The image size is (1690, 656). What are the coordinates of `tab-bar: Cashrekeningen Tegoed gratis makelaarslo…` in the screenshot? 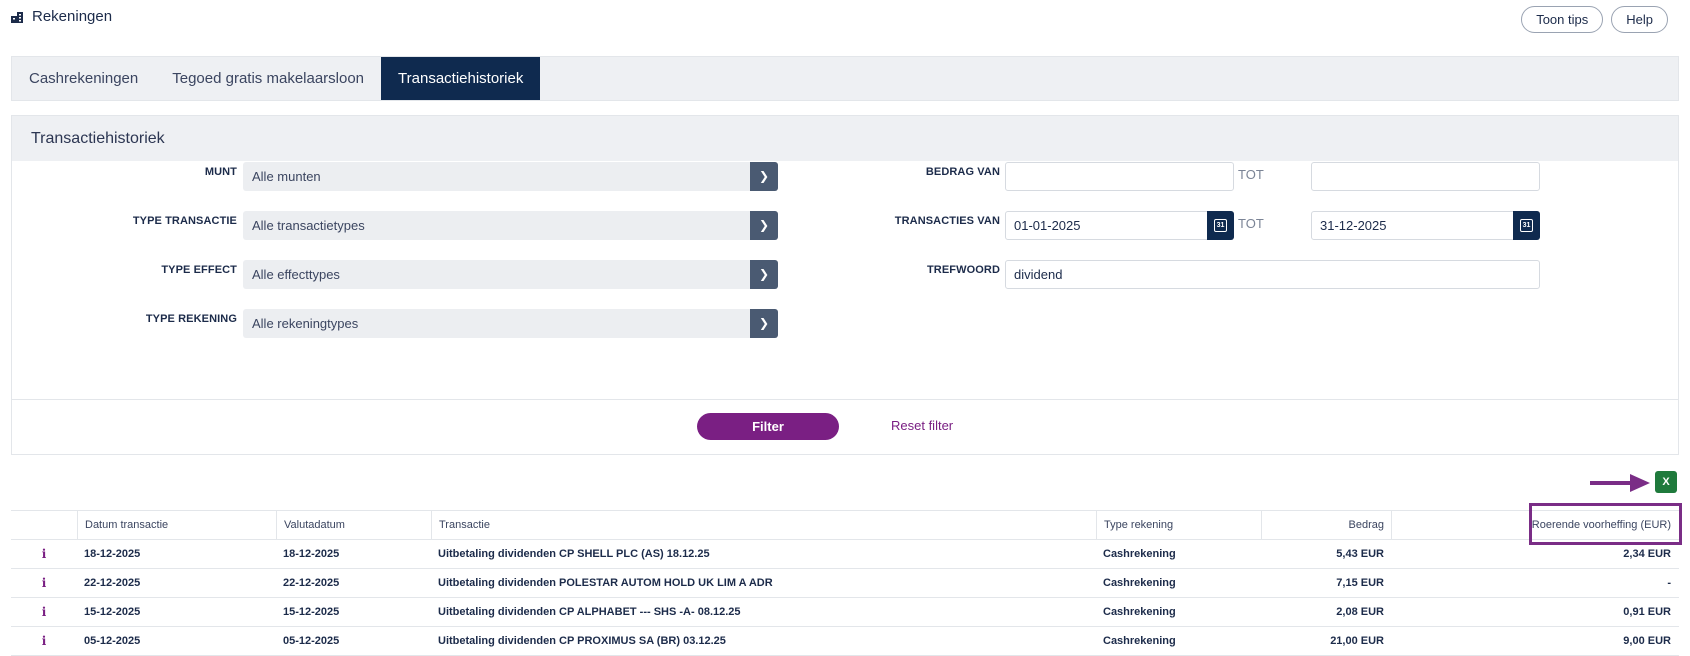 It's located at (845, 78).